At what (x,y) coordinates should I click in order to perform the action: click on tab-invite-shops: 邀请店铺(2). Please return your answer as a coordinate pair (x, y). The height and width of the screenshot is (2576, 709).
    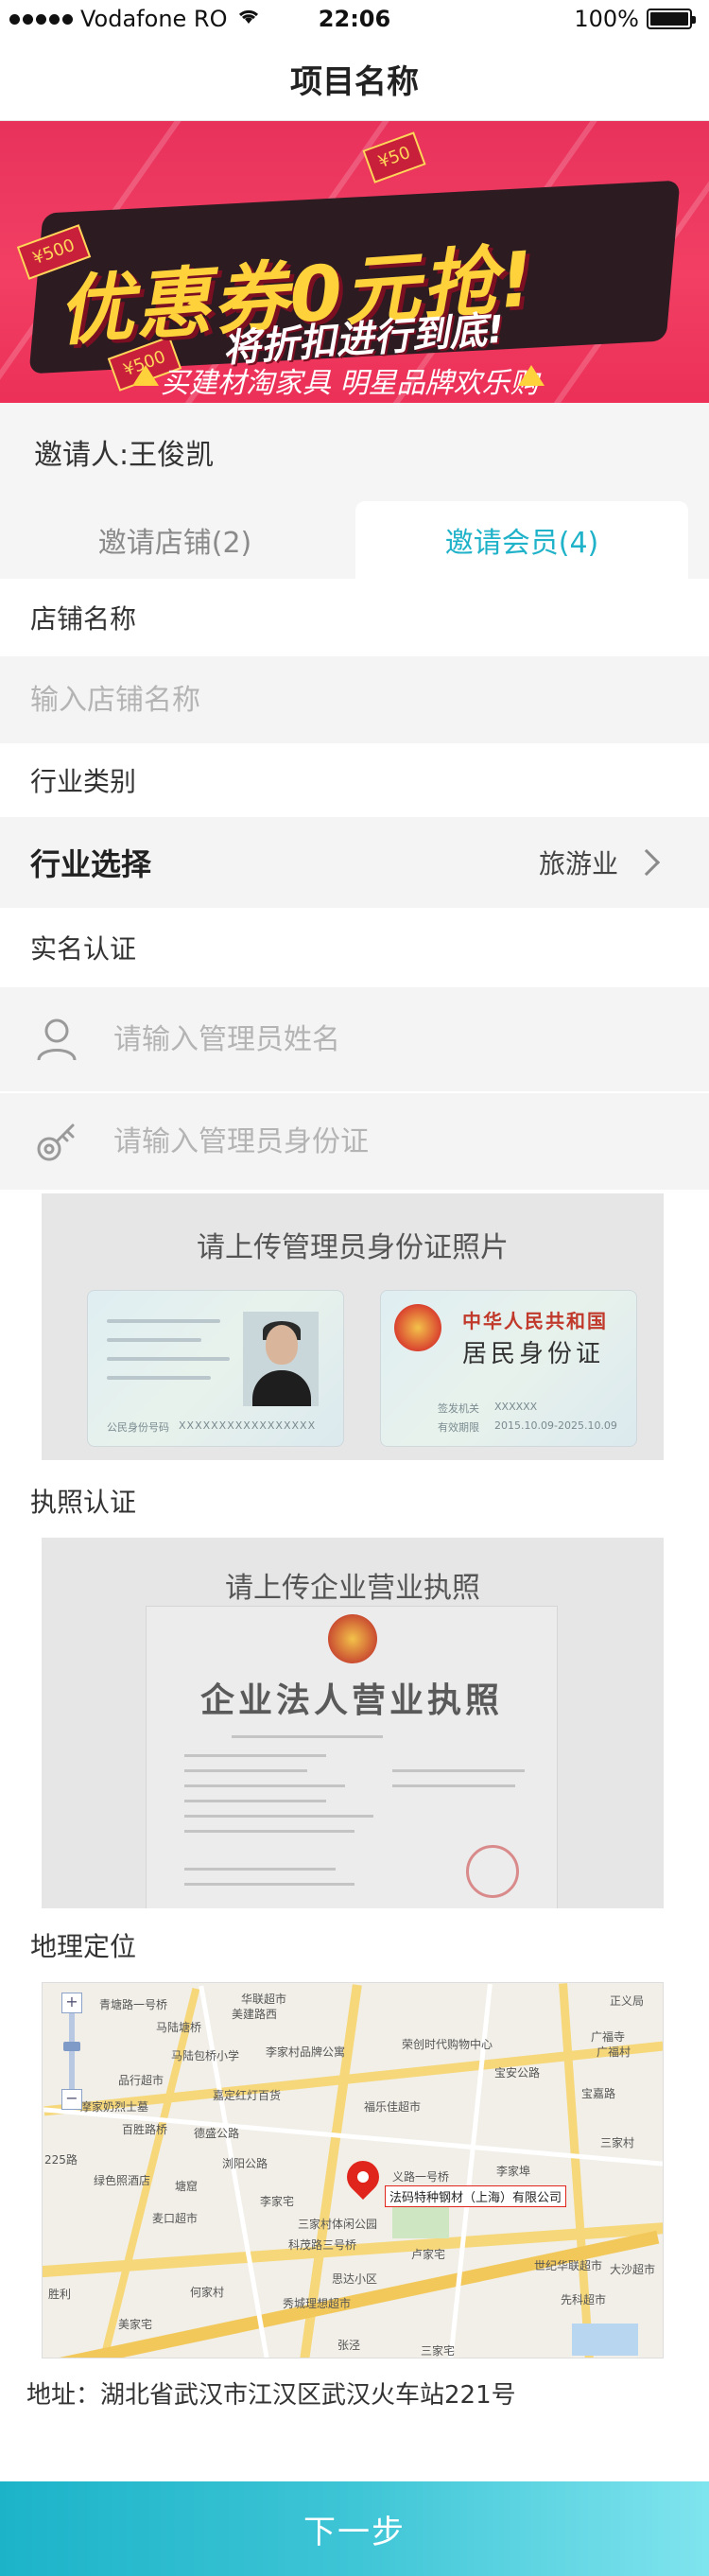
    Looking at the image, I should click on (175, 540).